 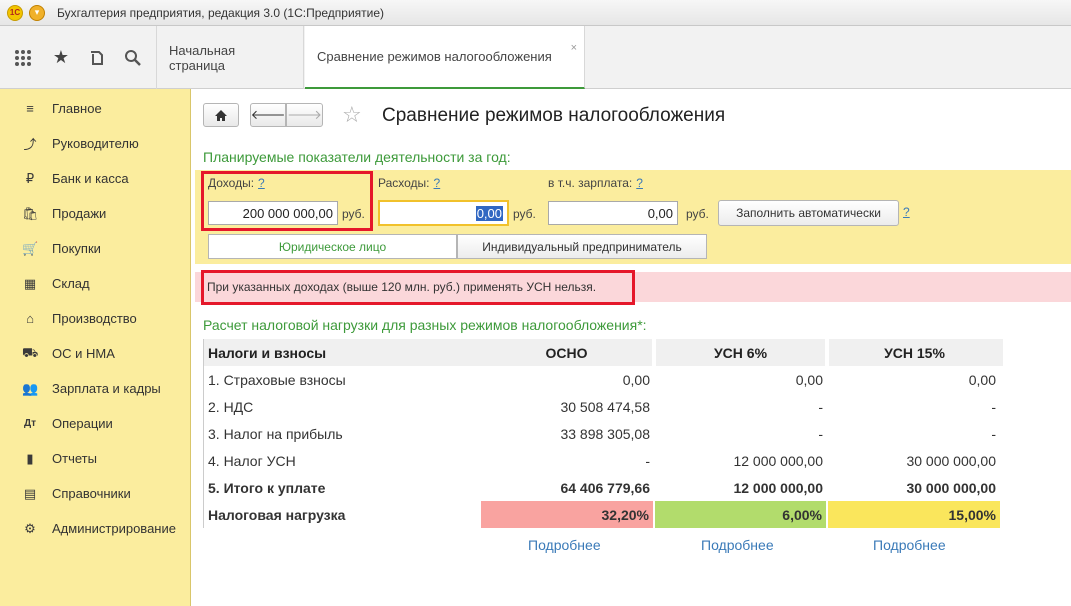 I want to click on sidebar-item-salary: 👥 Зарплата и кадры, so click(x=95, y=388).